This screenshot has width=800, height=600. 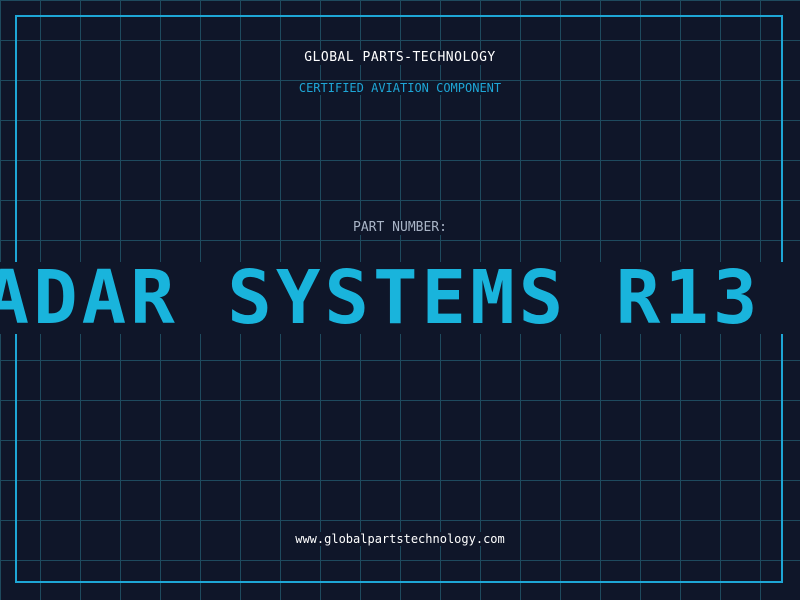 I want to click on company-name: GLOBAL PARTS-TECHNOLOGY, so click(x=400, y=58).